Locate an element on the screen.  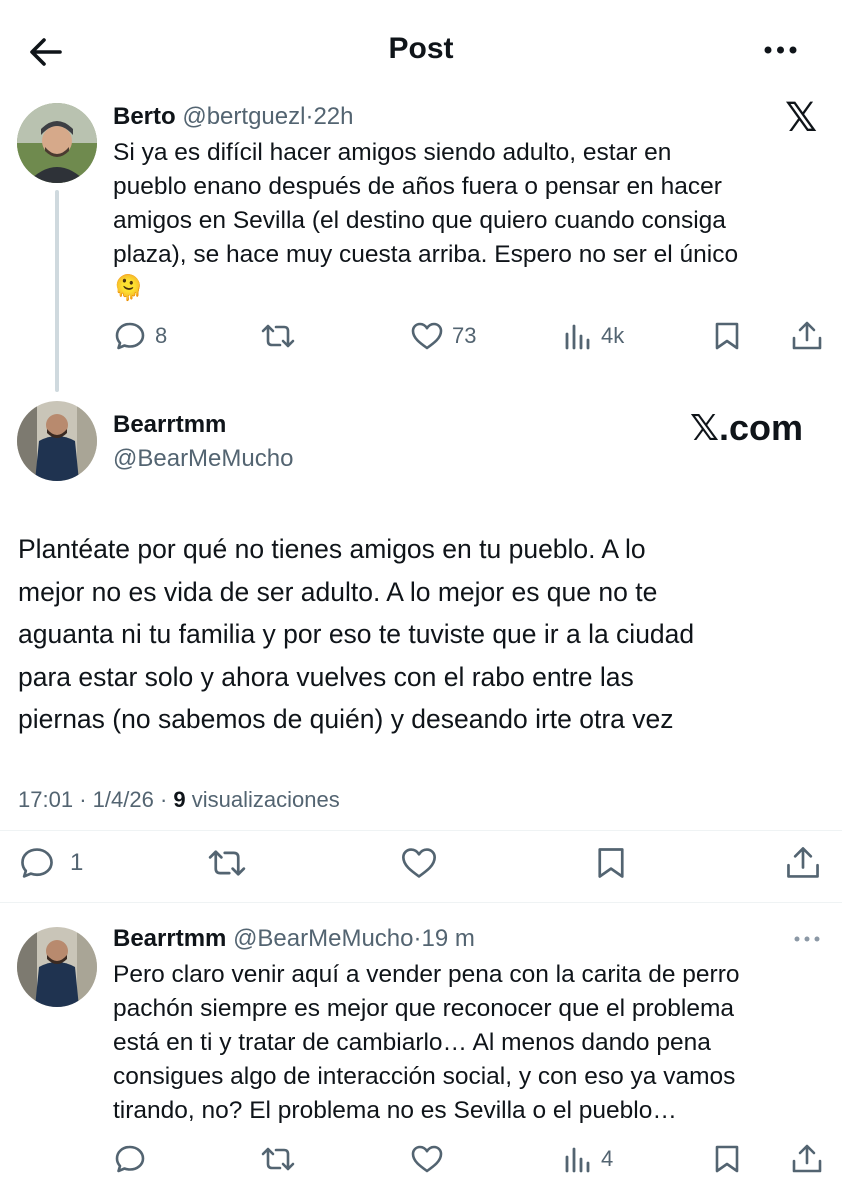
tweet-meta: 17:01 · 1/4/26 · 9 visualizaciones is located at coordinates (179, 800).